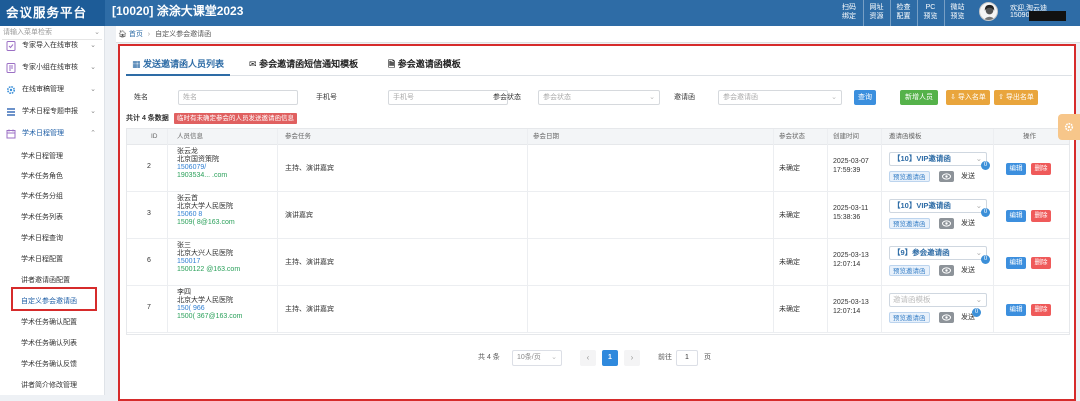  I want to click on sidebar-item-expert-group-review: 专家小组在线审核 ⌄, so click(52, 68).